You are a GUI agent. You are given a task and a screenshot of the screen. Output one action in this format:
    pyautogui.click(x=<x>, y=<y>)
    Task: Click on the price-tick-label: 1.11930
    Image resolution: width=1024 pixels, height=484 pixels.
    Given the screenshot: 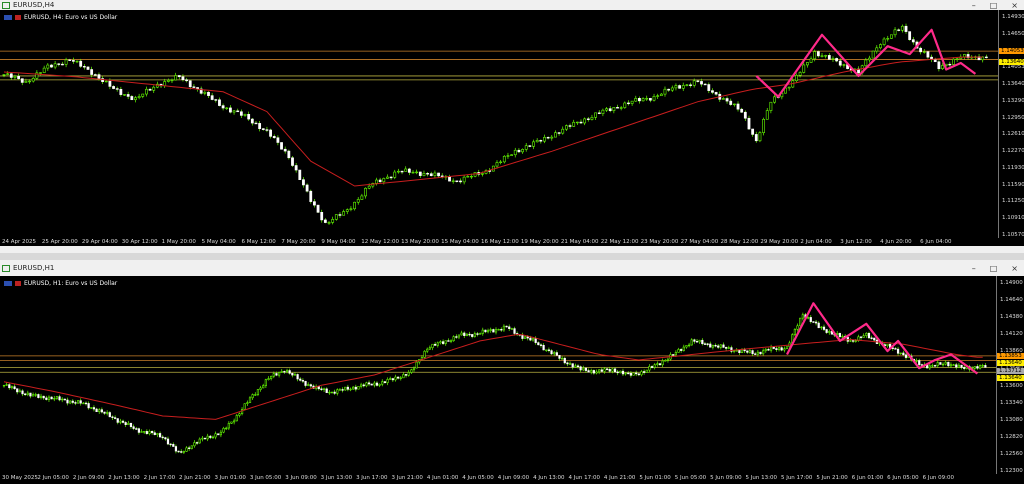 What is the action you would take?
    pyautogui.click(x=1013, y=167)
    